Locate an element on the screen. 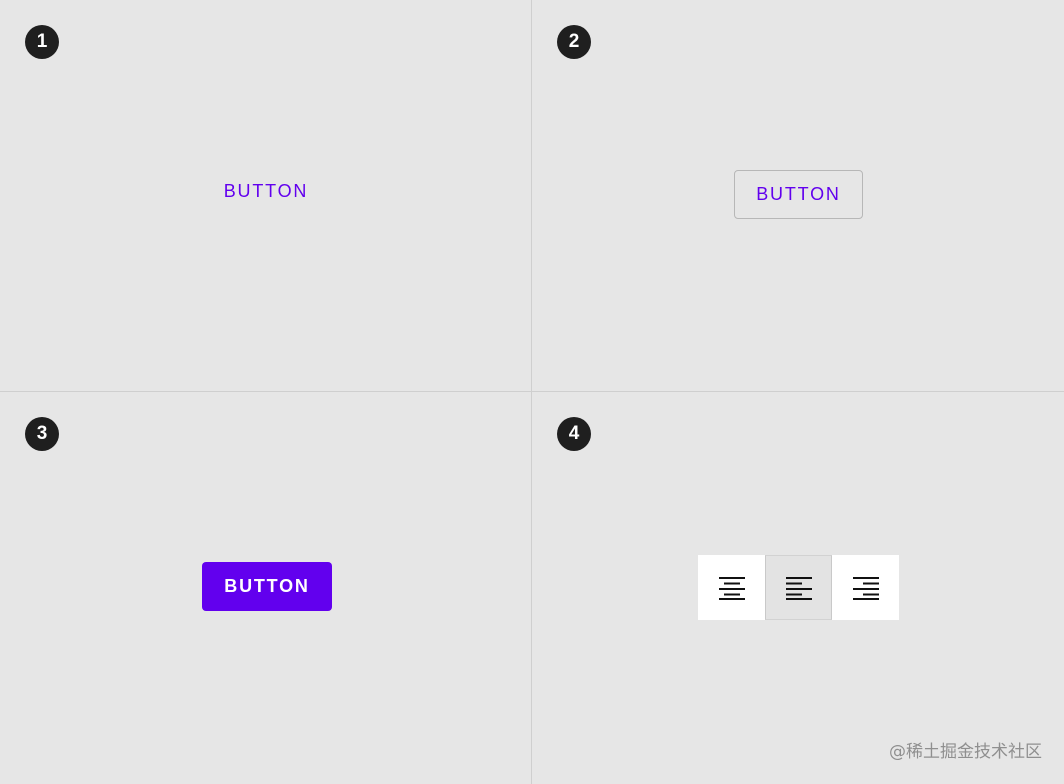 The width and height of the screenshot is (1064, 784). step-badge: 2 is located at coordinates (574, 42).